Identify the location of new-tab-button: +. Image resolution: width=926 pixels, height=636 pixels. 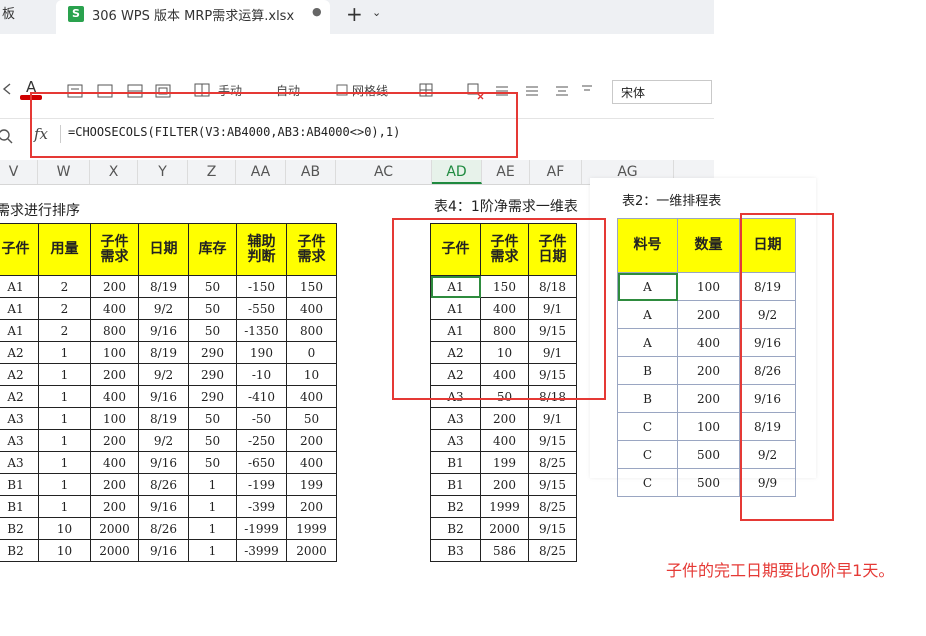
(354, 14).